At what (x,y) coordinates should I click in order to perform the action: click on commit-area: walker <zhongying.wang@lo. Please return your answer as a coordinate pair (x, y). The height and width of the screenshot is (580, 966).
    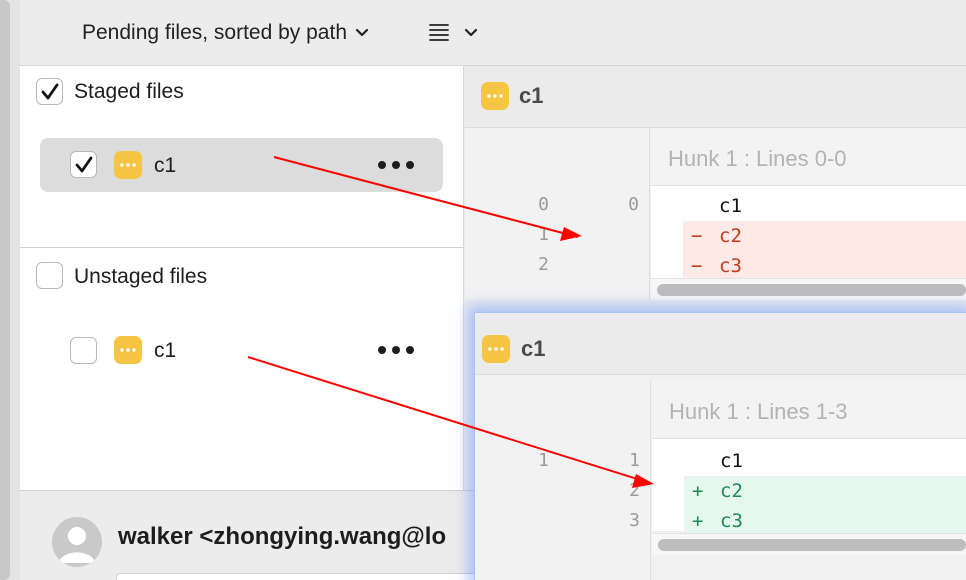
    Looking at the image, I should click on (258, 535).